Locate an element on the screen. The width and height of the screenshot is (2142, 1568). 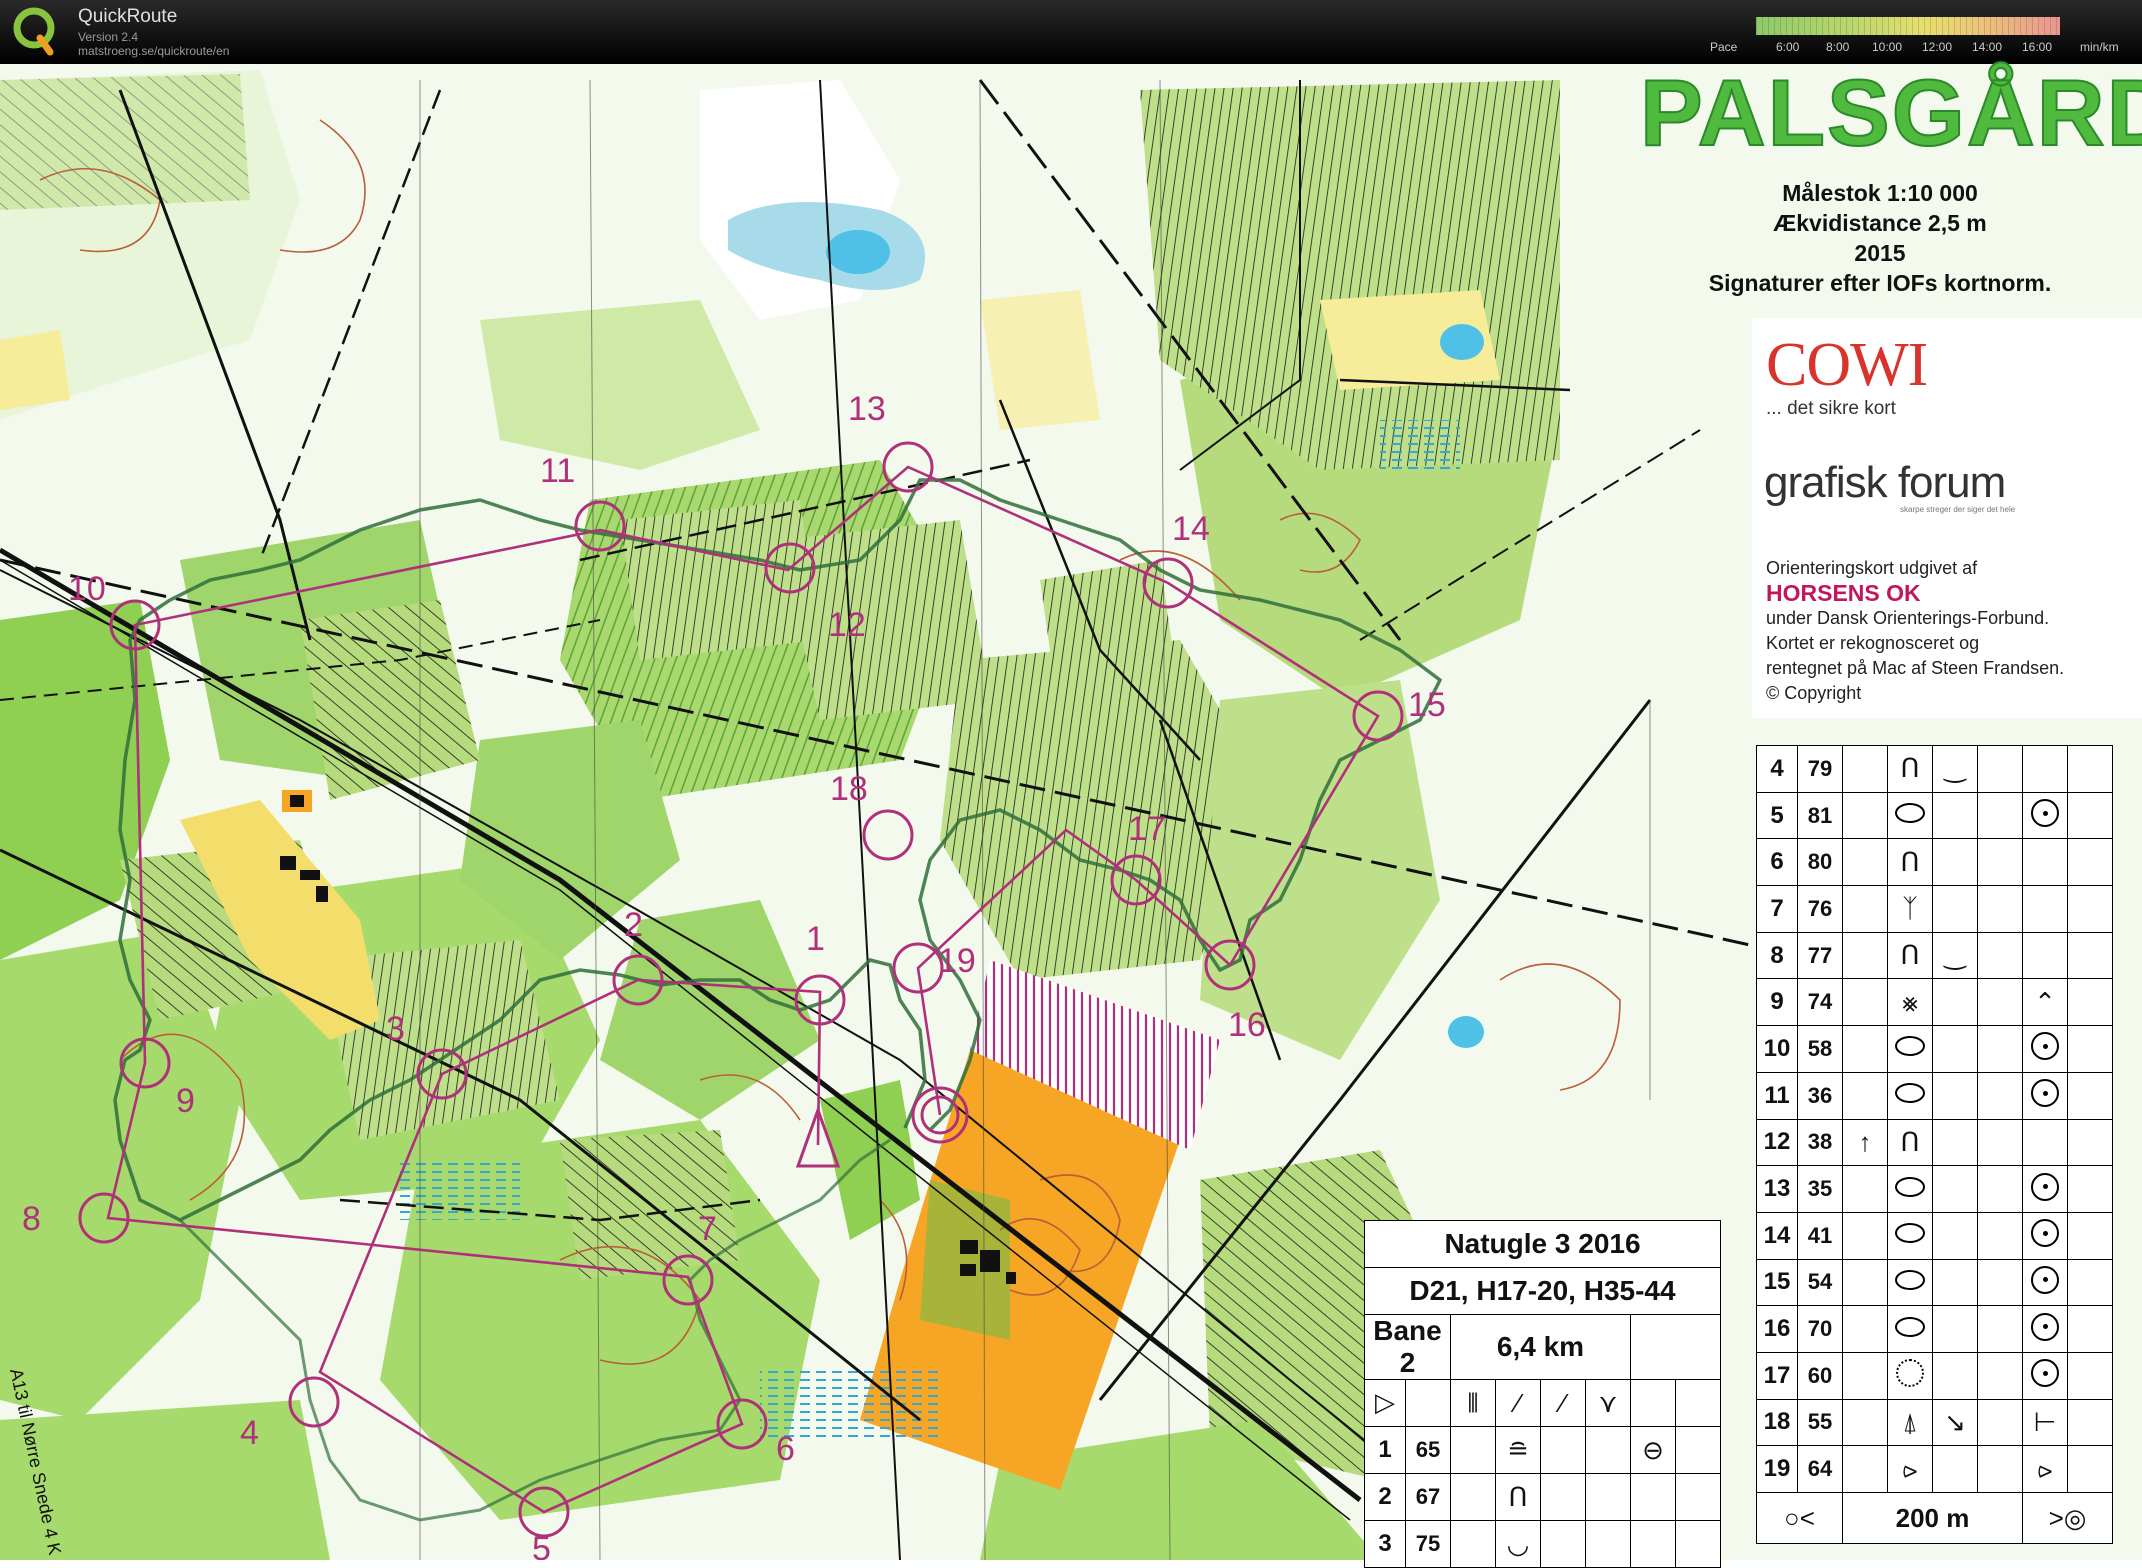
pace-label: Pace is located at coordinates (1724, 47).